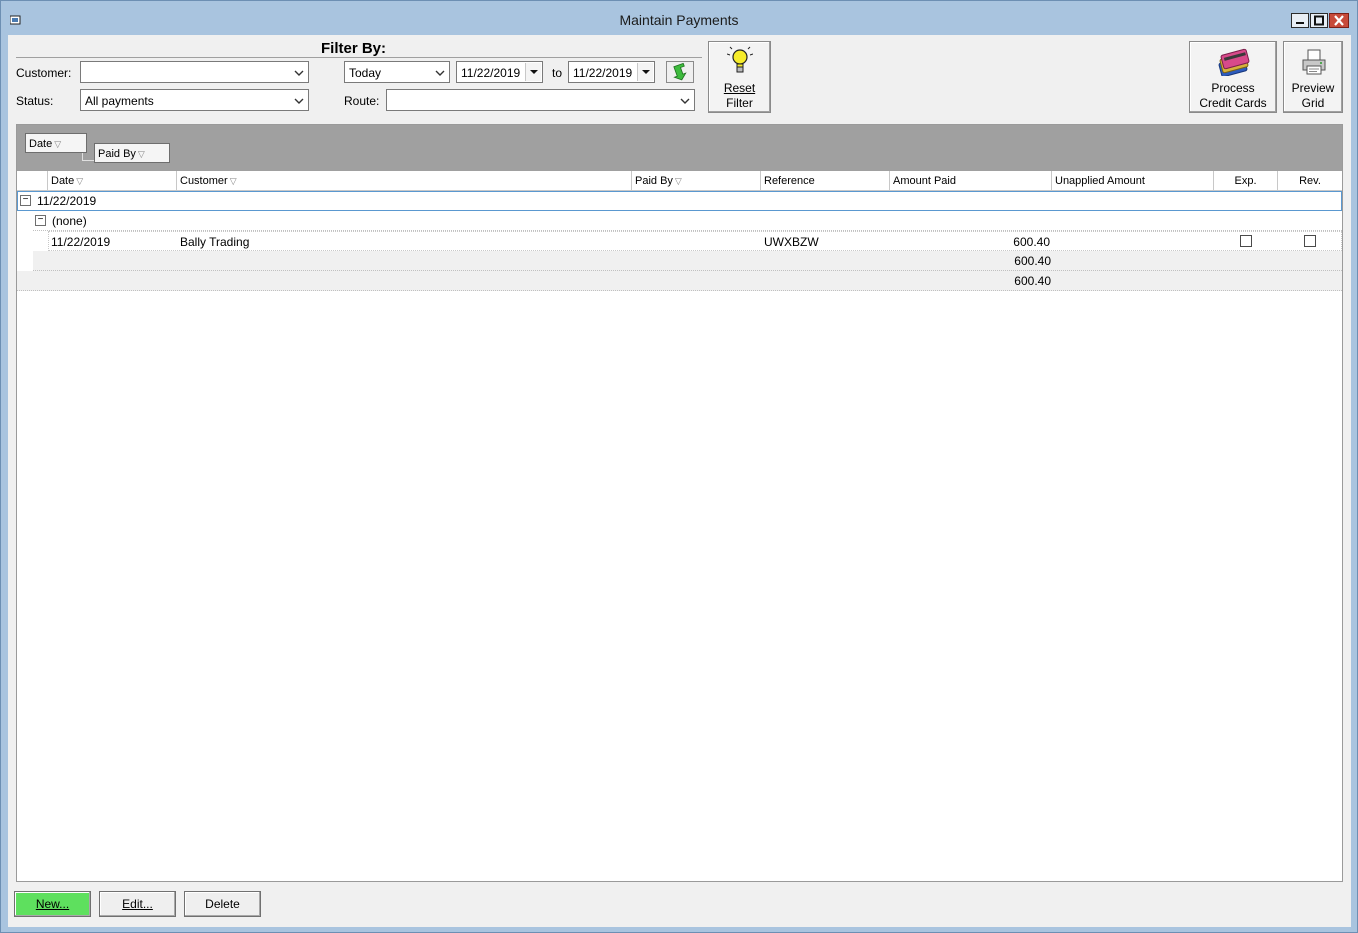 This screenshot has width=1358, height=933. Describe the element at coordinates (44, 73) in the screenshot. I see `customer-label: Customer:` at that location.